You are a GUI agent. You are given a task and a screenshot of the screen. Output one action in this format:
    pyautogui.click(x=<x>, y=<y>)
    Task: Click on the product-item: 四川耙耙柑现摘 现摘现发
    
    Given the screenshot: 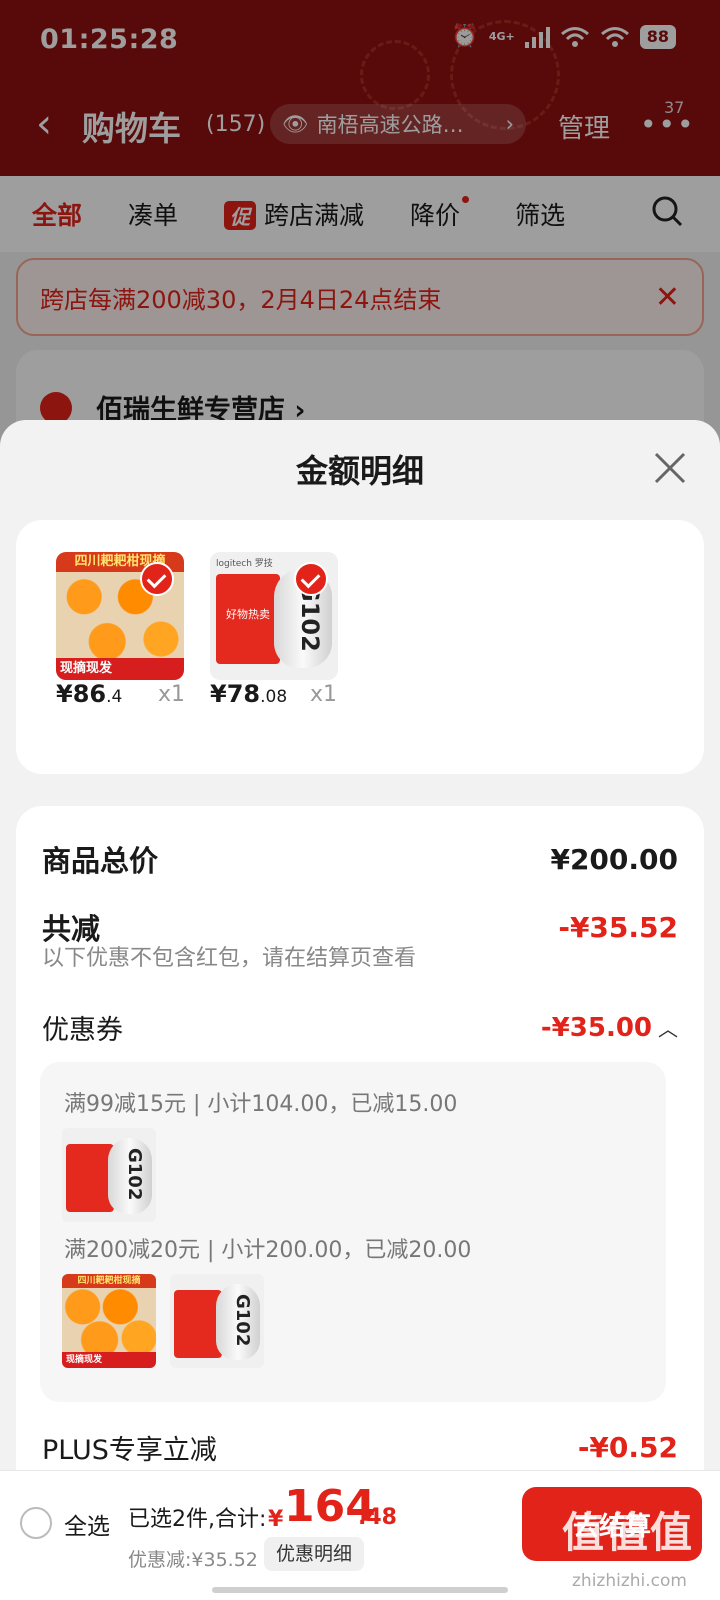 What is the action you would take?
    pyautogui.click(x=120, y=616)
    